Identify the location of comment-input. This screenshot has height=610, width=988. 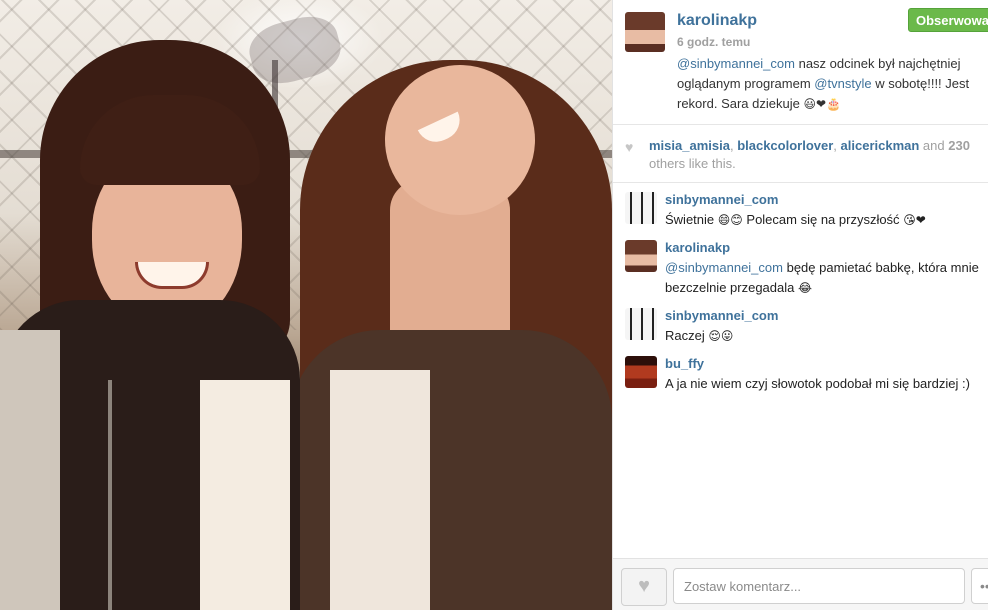
(819, 586).